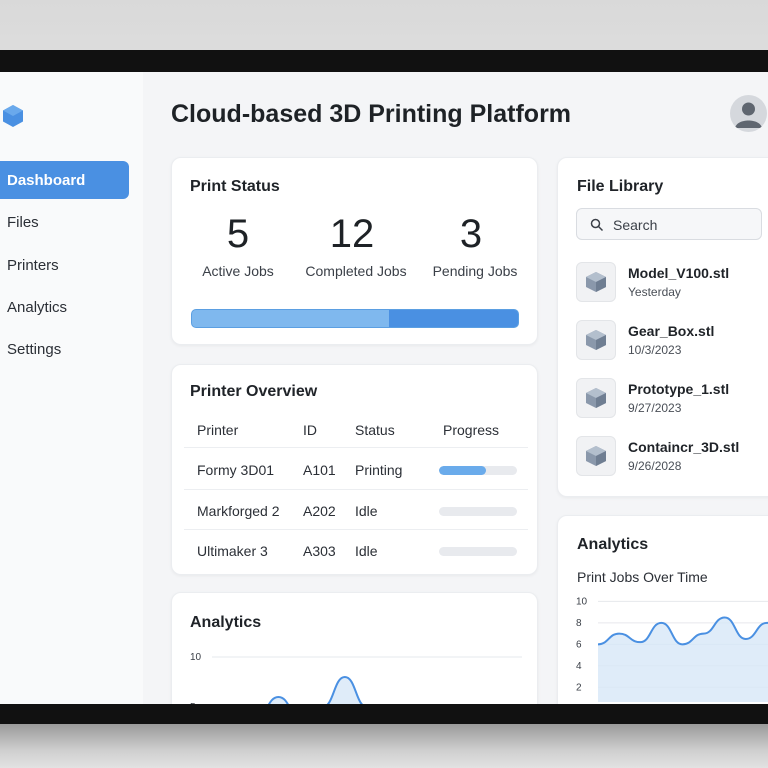  I want to click on file-item: Containcr_3D.stl 9/26/2028, so click(671, 457).